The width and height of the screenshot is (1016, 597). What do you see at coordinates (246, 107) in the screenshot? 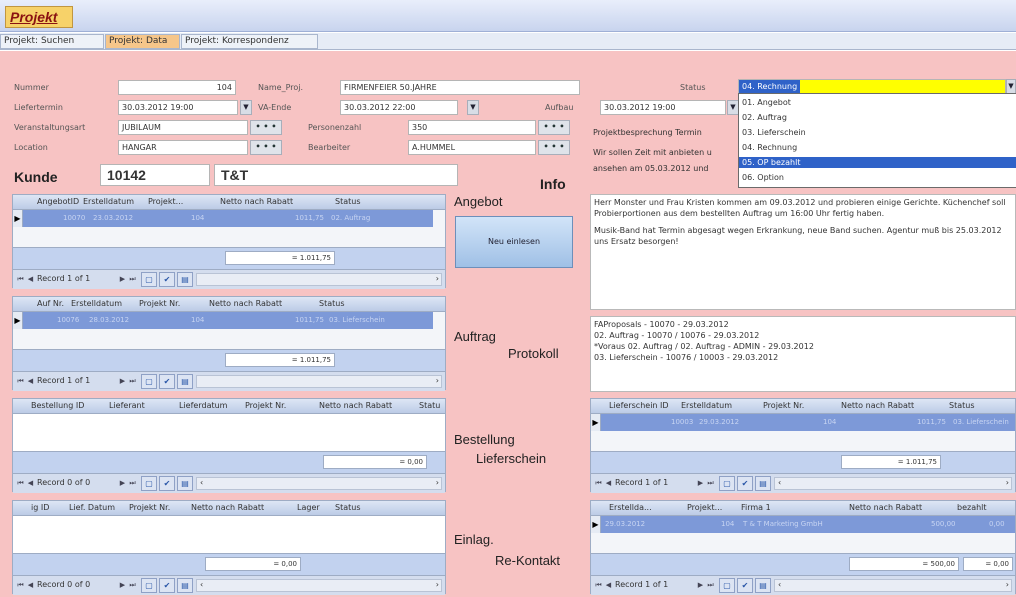
I see `liefertermin-dropdown: ▼` at bounding box center [246, 107].